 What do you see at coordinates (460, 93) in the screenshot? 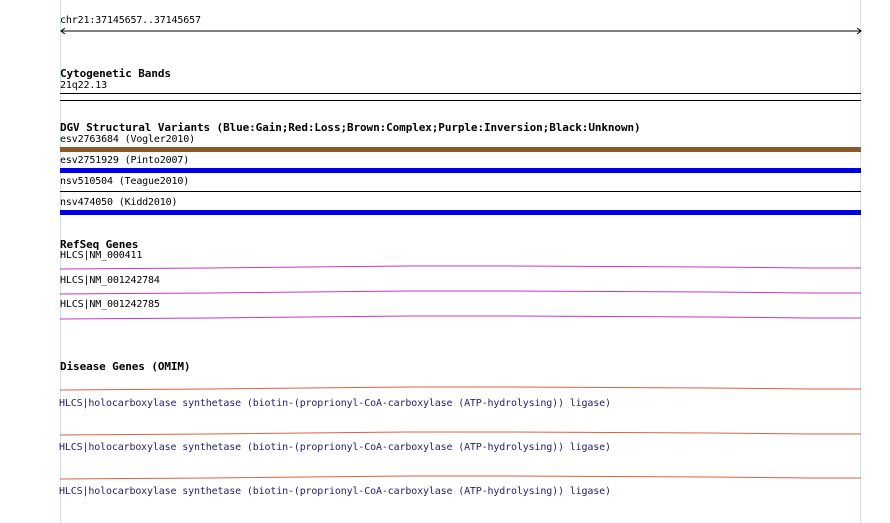
I see `cytoband-bar` at bounding box center [460, 93].